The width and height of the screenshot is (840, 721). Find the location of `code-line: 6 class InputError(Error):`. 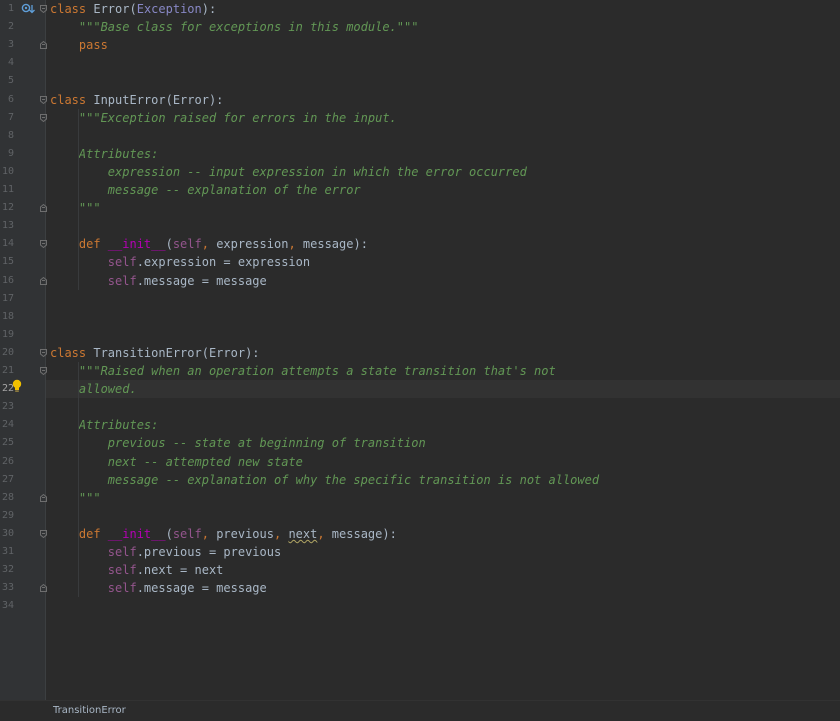

code-line: 6 class InputError(Error): is located at coordinates (424, 100).